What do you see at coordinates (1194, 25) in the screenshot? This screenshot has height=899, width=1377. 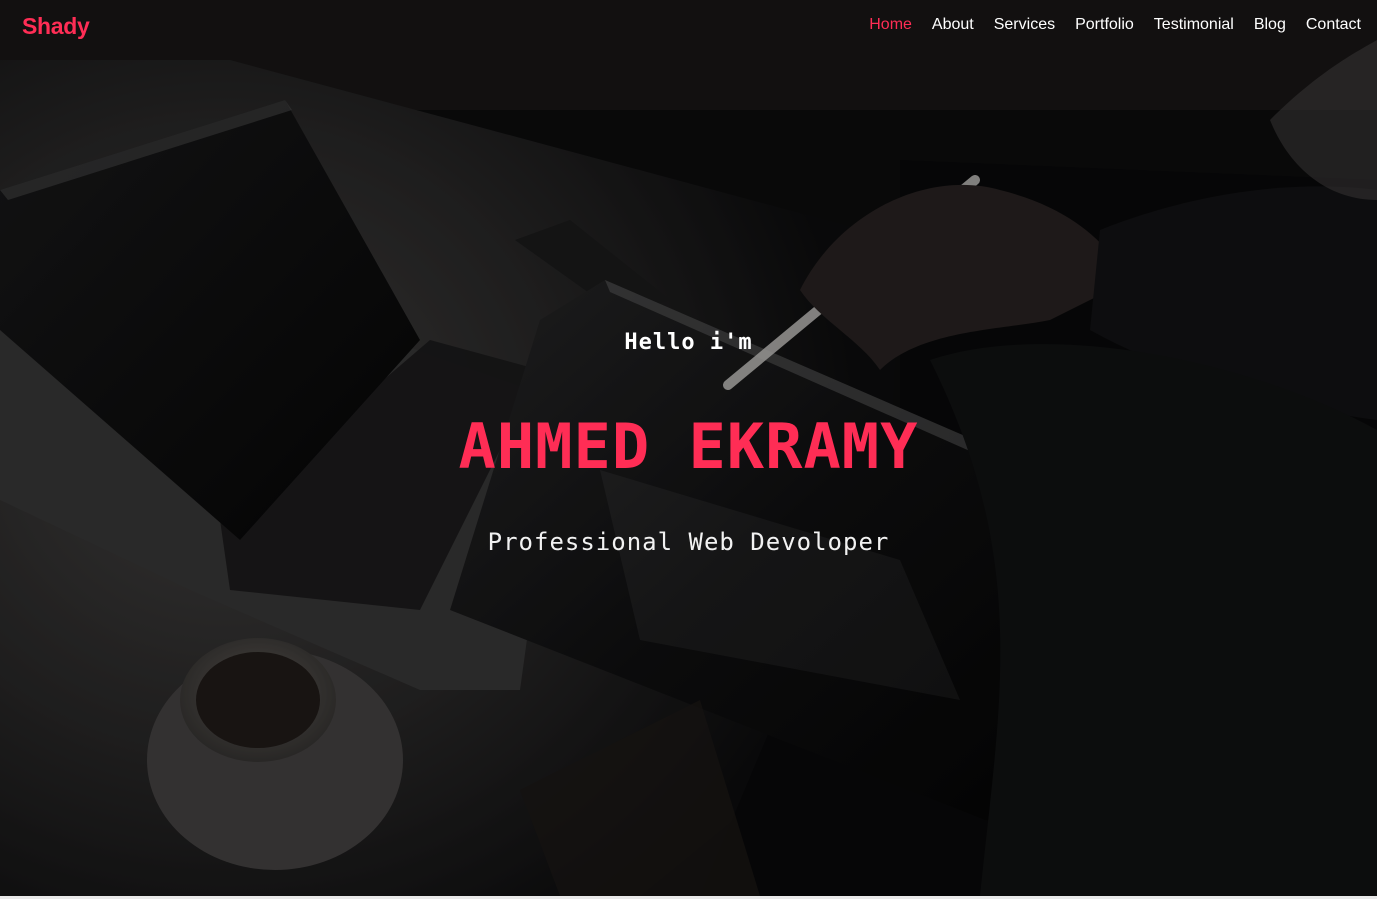 I see `nav-link-testimonial: Testimonial` at bounding box center [1194, 25].